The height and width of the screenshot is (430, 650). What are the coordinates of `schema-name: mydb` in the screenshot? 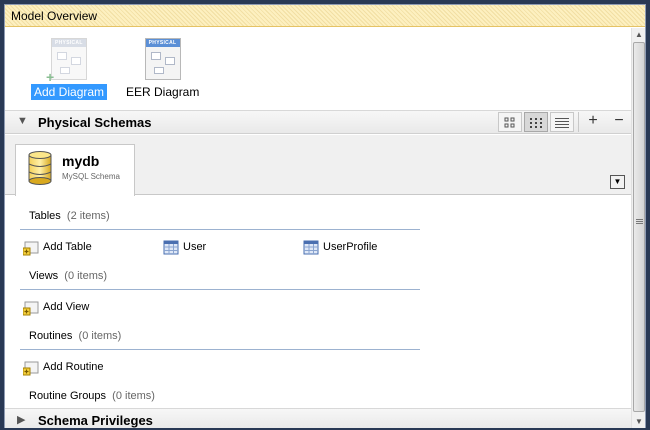 It's located at (81, 161).